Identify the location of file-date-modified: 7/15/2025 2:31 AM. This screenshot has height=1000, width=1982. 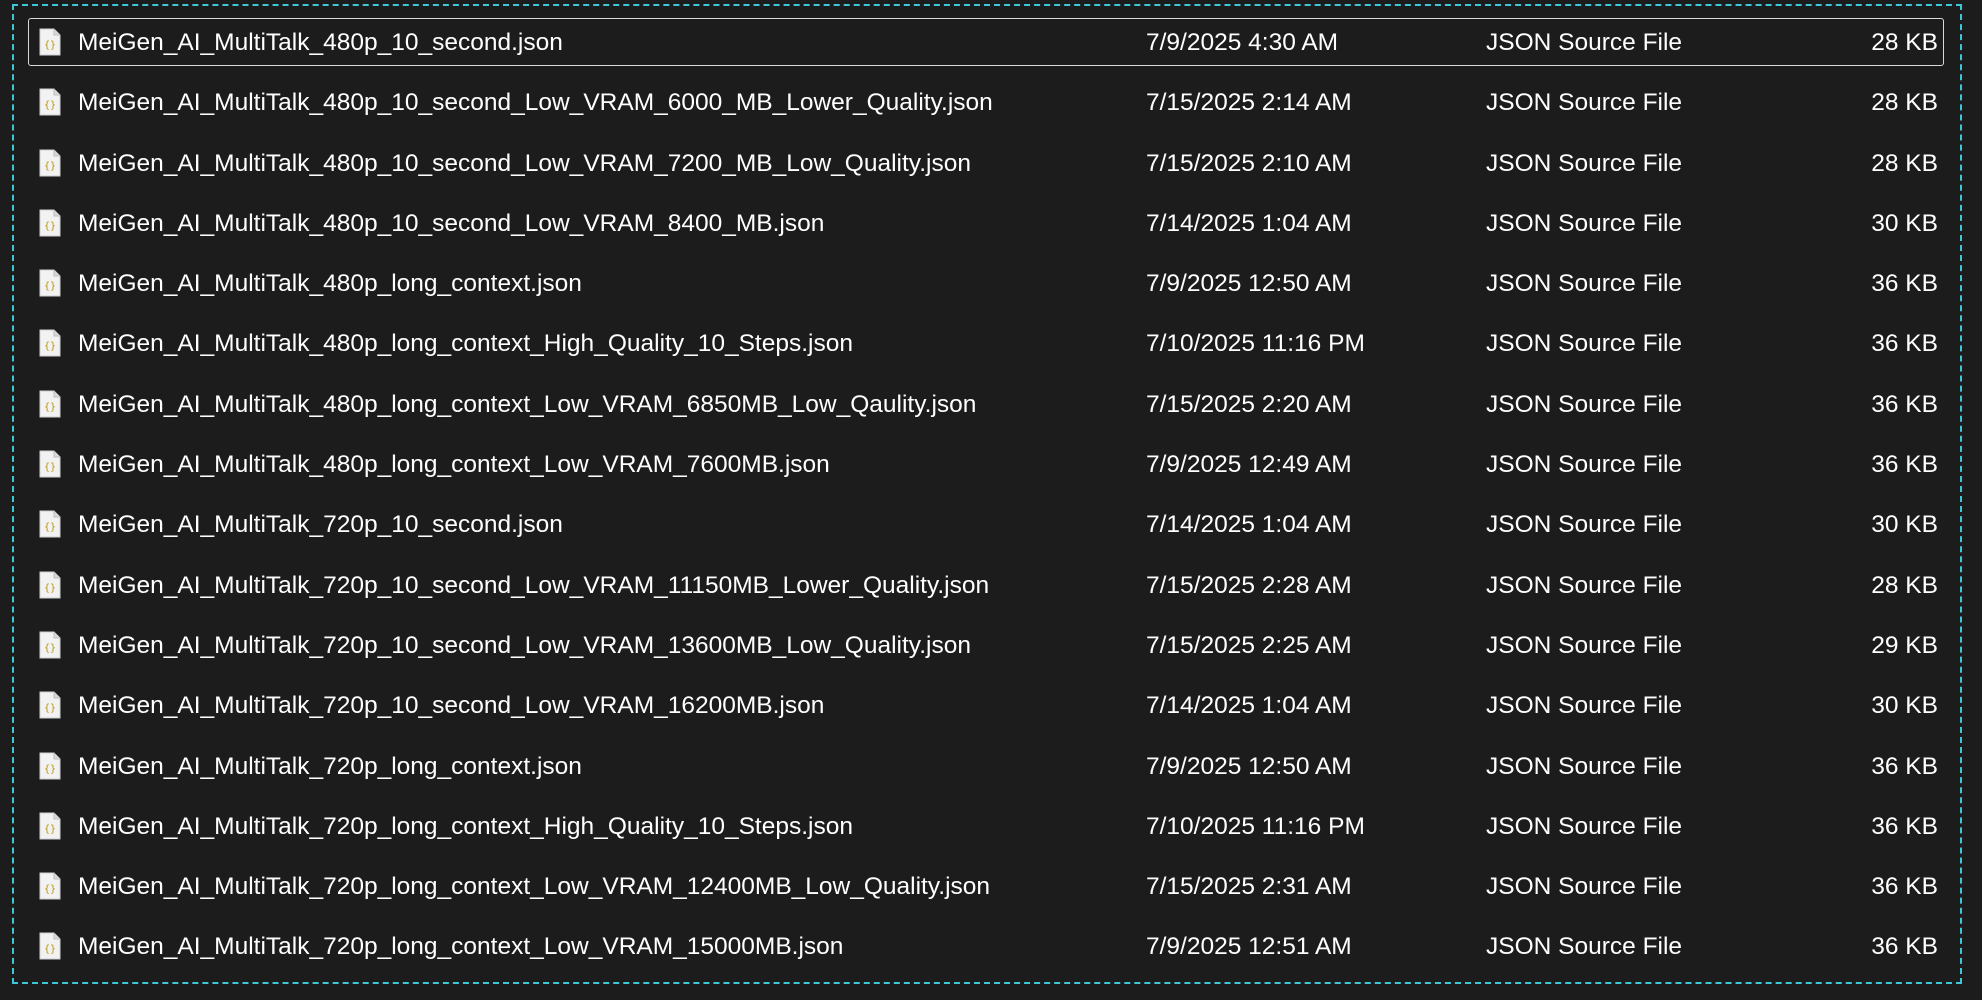
(1249, 887).